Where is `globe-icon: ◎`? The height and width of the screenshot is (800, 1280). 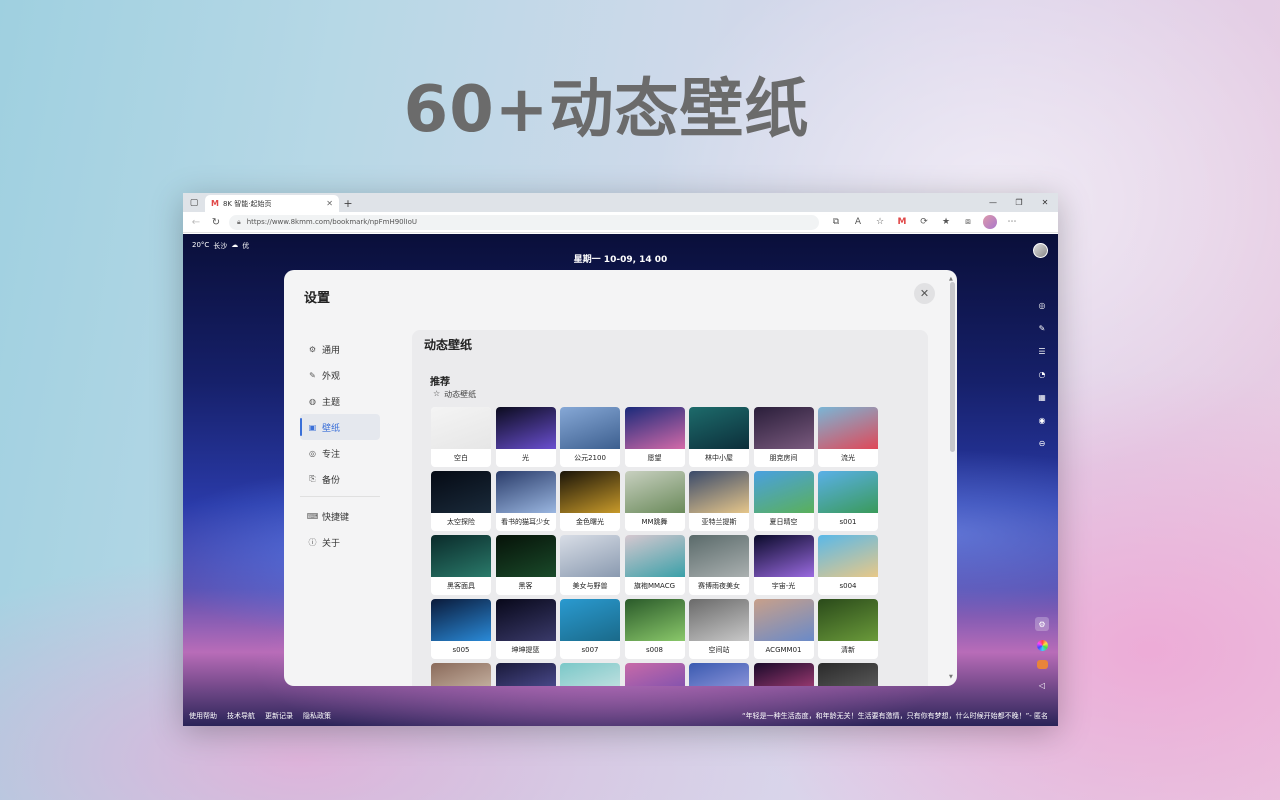
globe-icon: ◎ is located at coordinates (1042, 305).